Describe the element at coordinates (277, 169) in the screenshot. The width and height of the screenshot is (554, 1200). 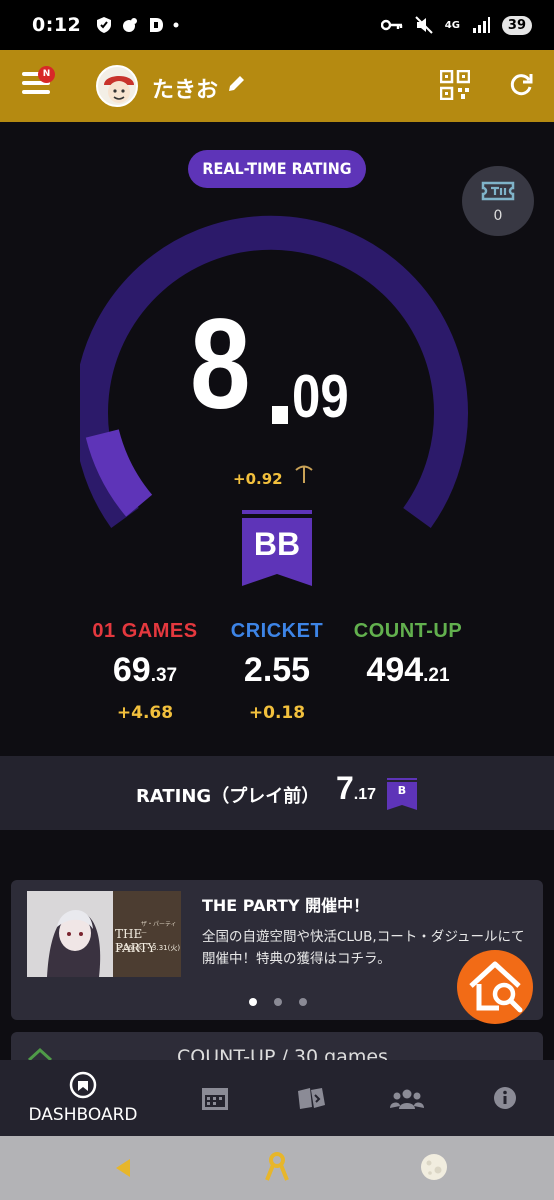
I see `real-time-rating-pill: REAL-TIME RATING` at that location.